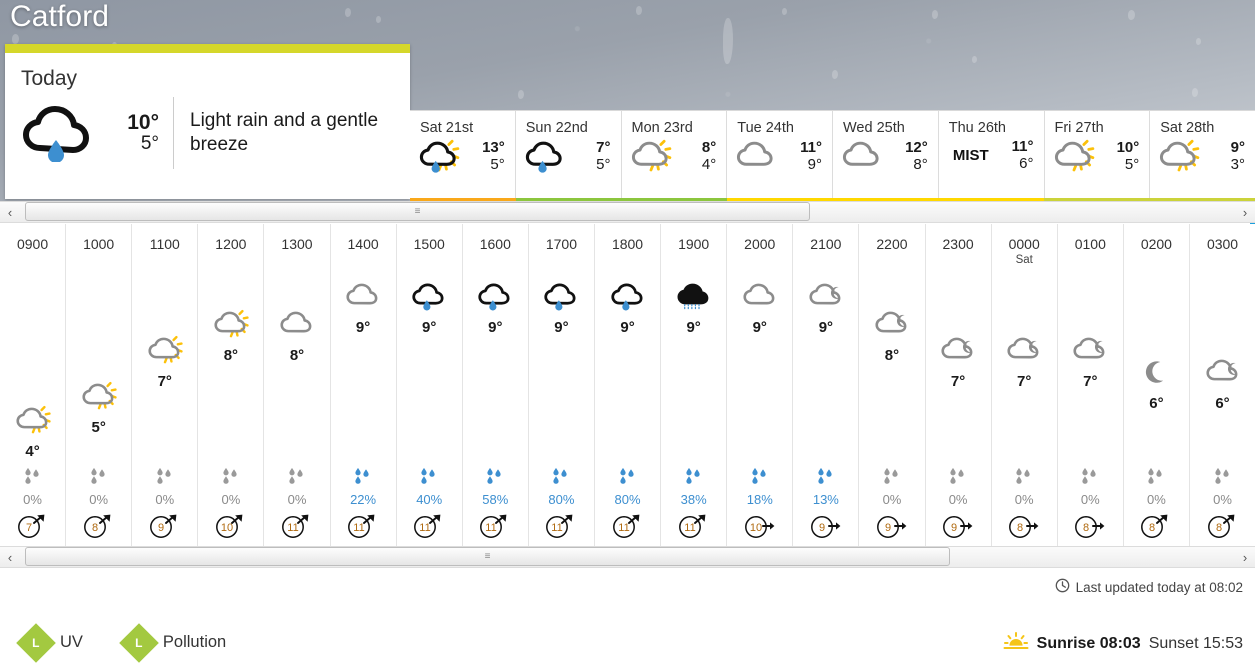 This screenshot has width=1255, height=665. Describe the element at coordinates (1195, 643) in the screenshot. I see `sunset-text: Sunset 15:53` at that location.